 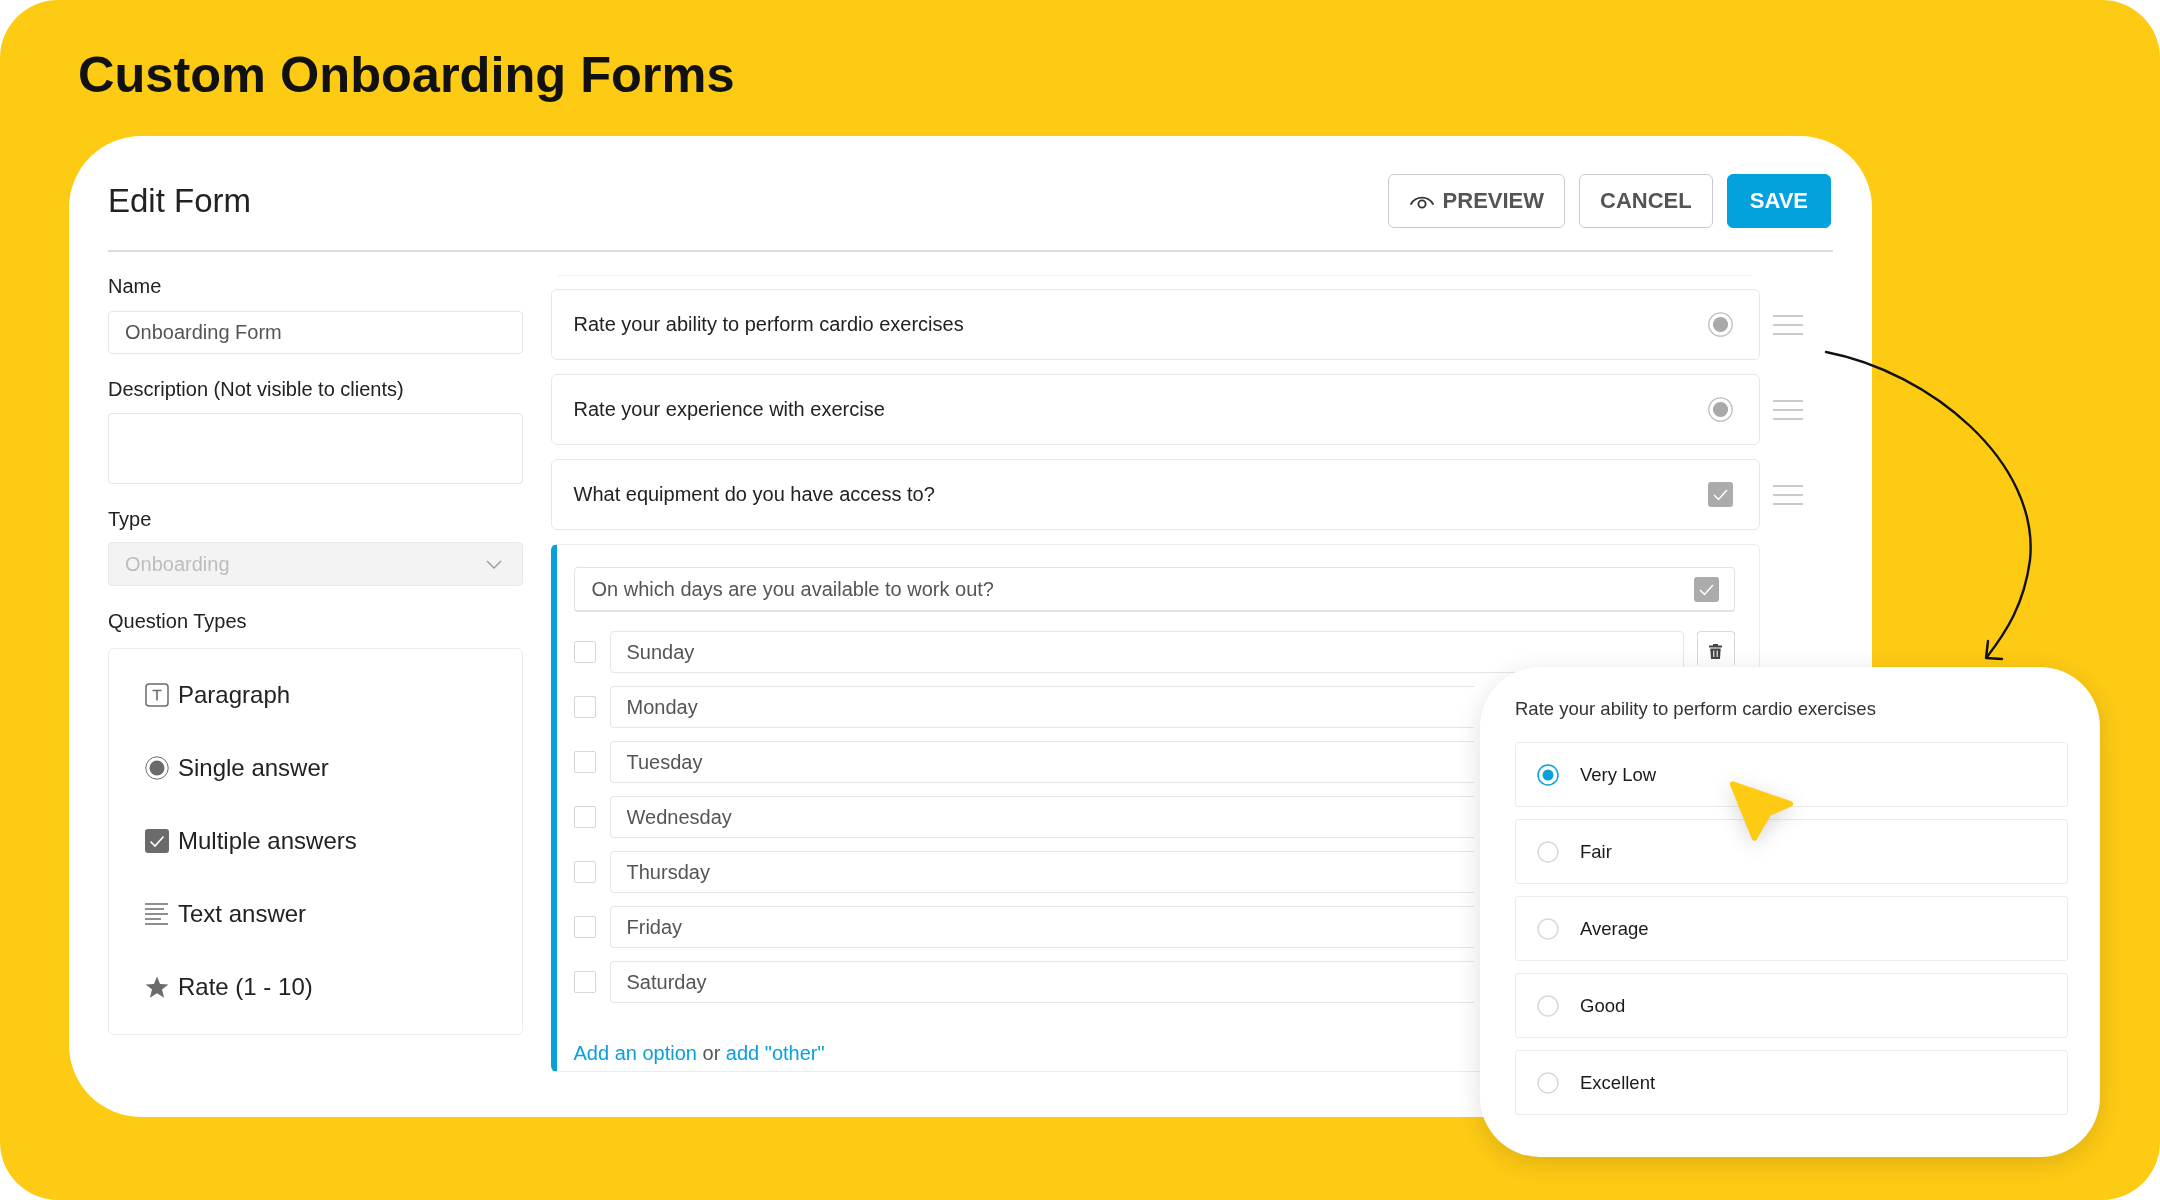 I want to click on question-card: What equipment do you have access to?, so click(x=1155, y=494).